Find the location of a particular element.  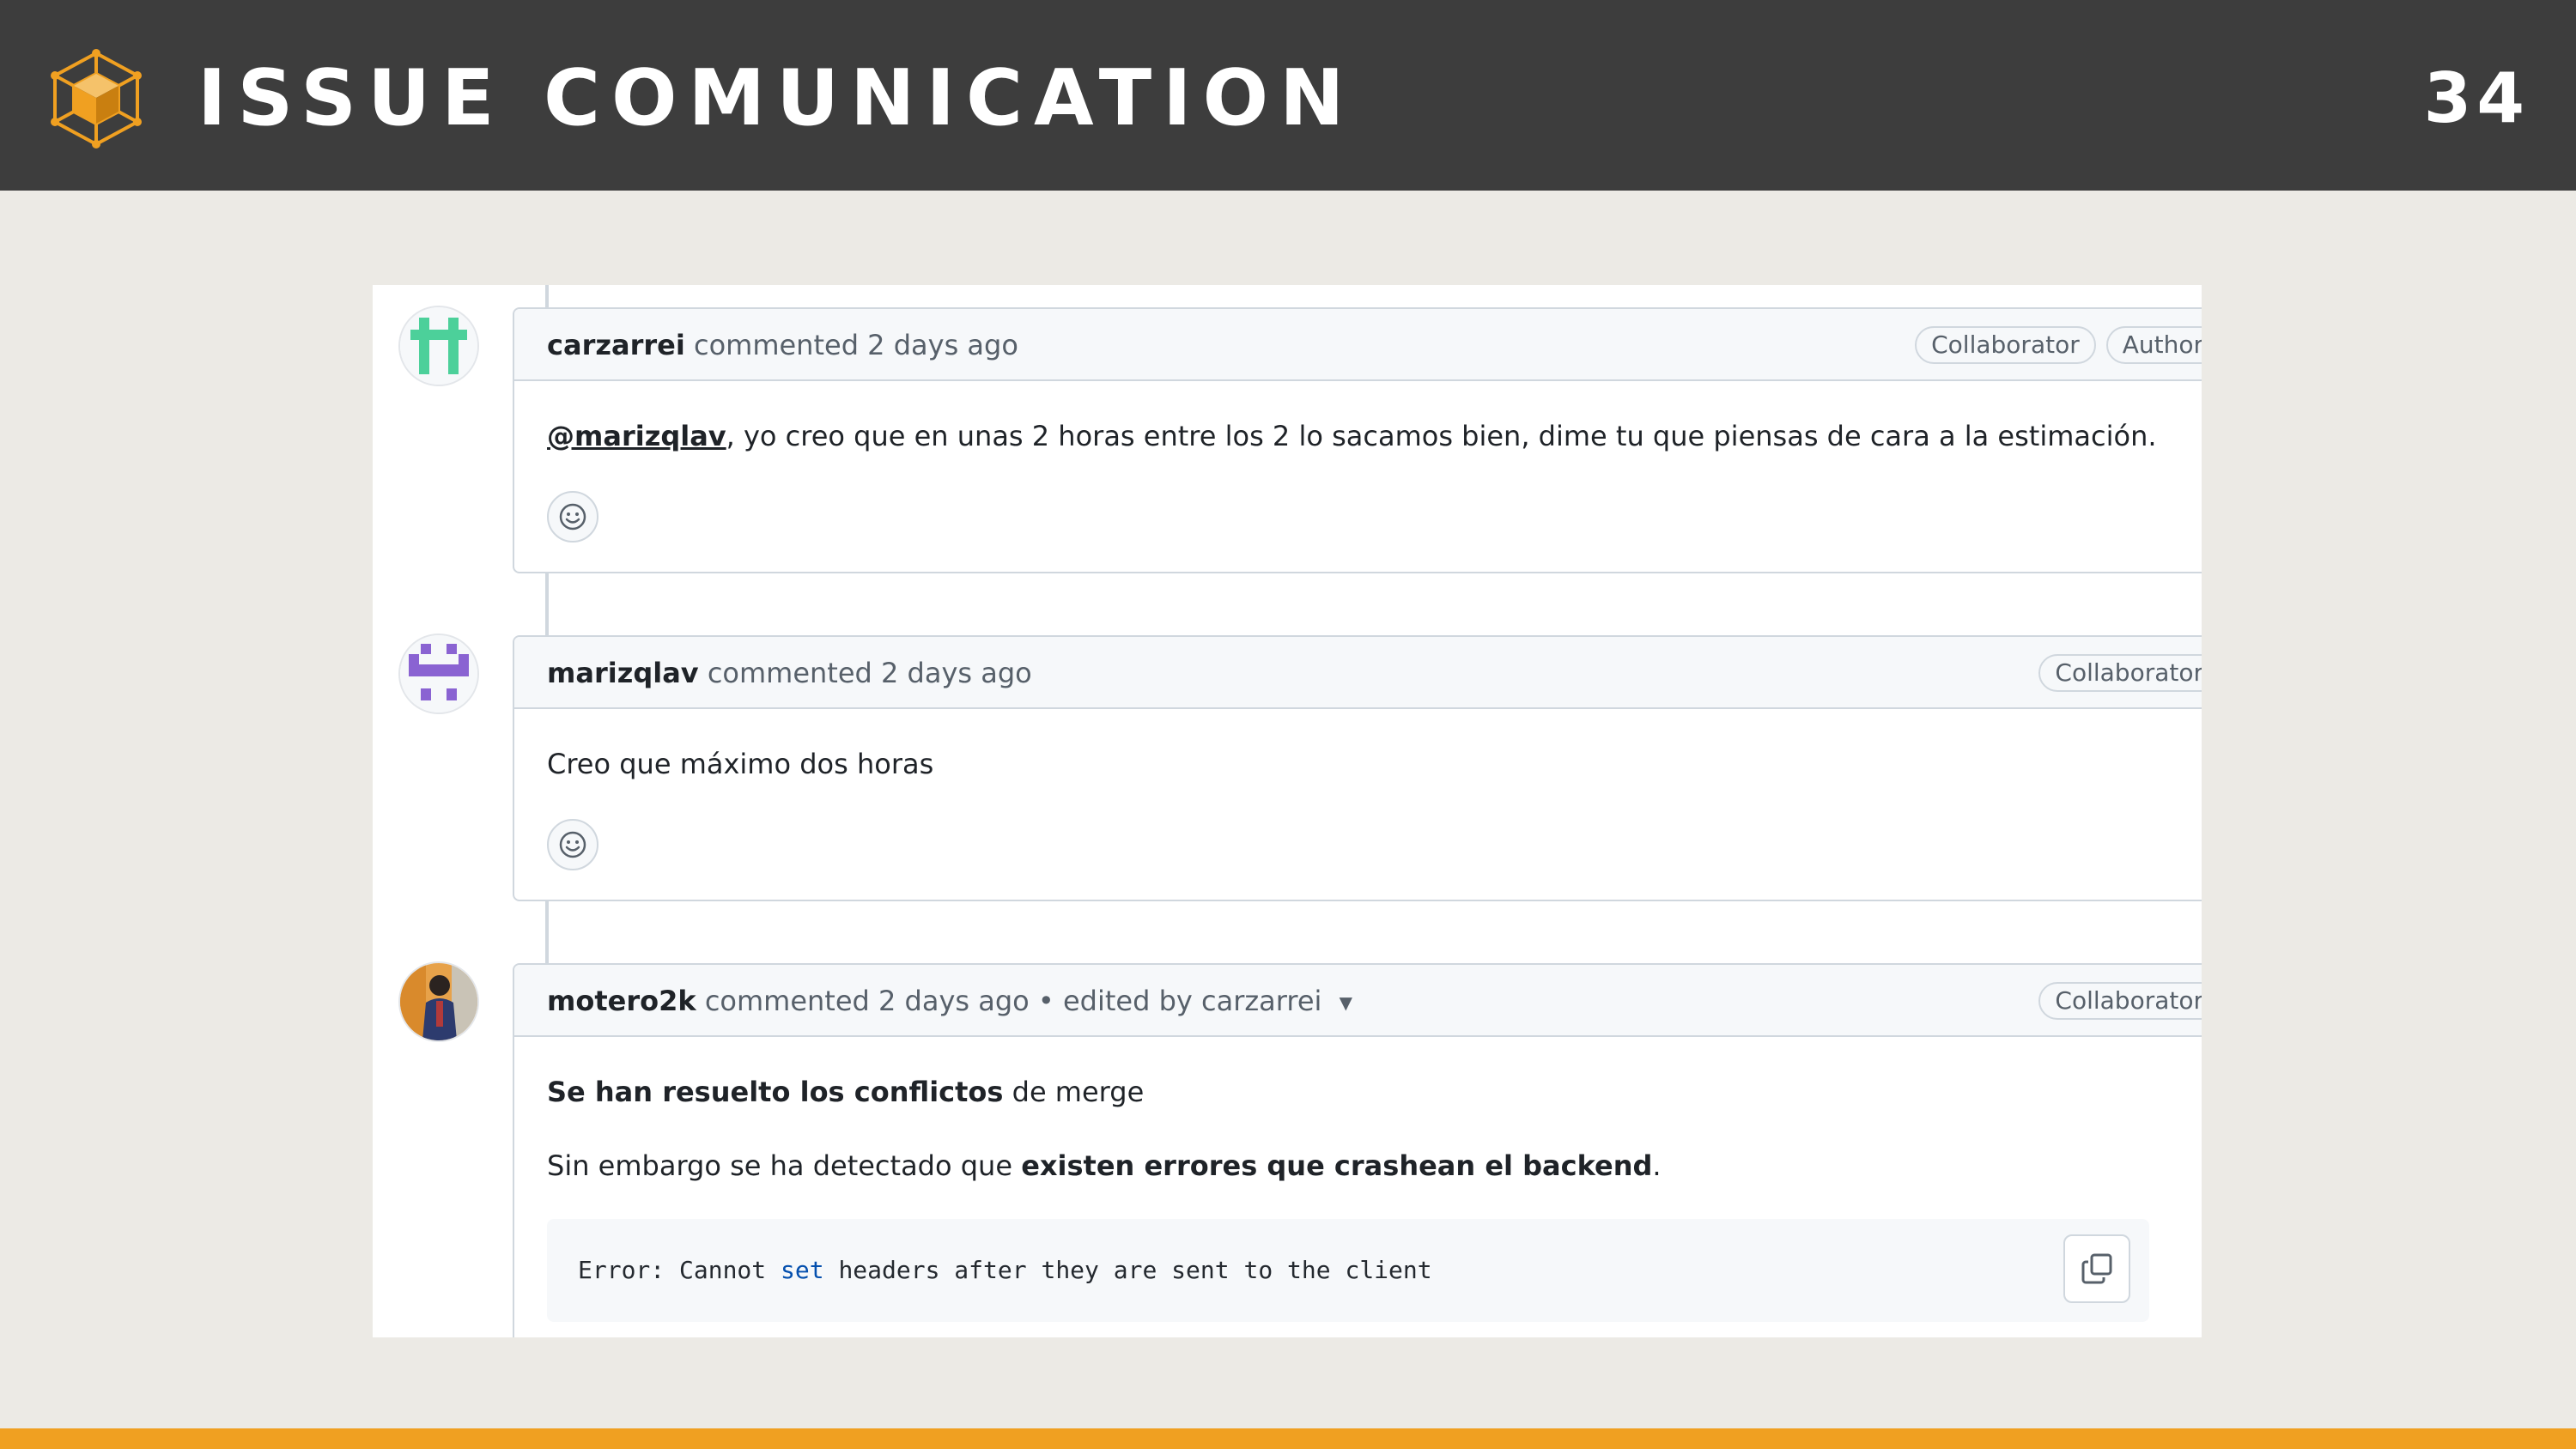

comment-author: carzarrei is located at coordinates (616, 345).